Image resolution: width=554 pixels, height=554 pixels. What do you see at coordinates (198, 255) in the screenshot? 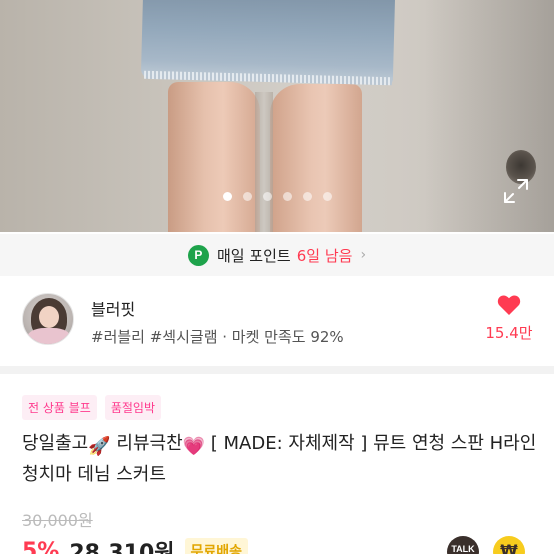
I see `points-icon: P` at bounding box center [198, 255].